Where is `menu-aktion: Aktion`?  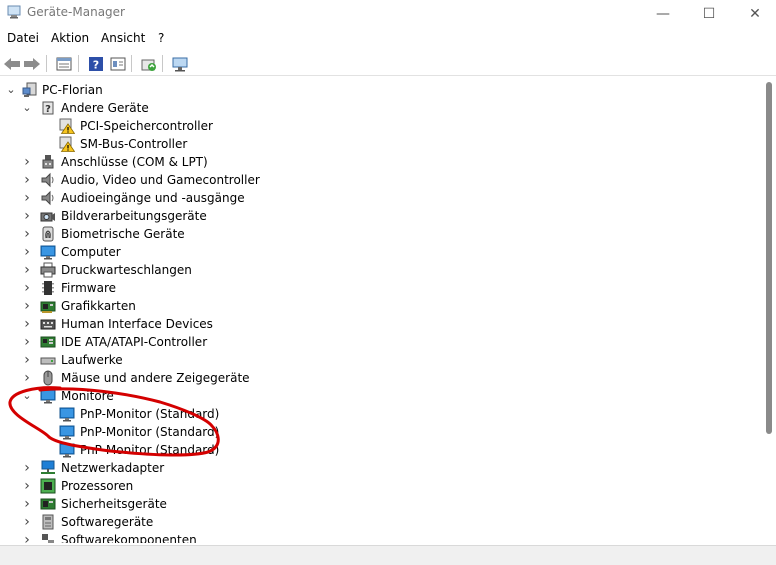 menu-aktion: Aktion is located at coordinates (70, 38).